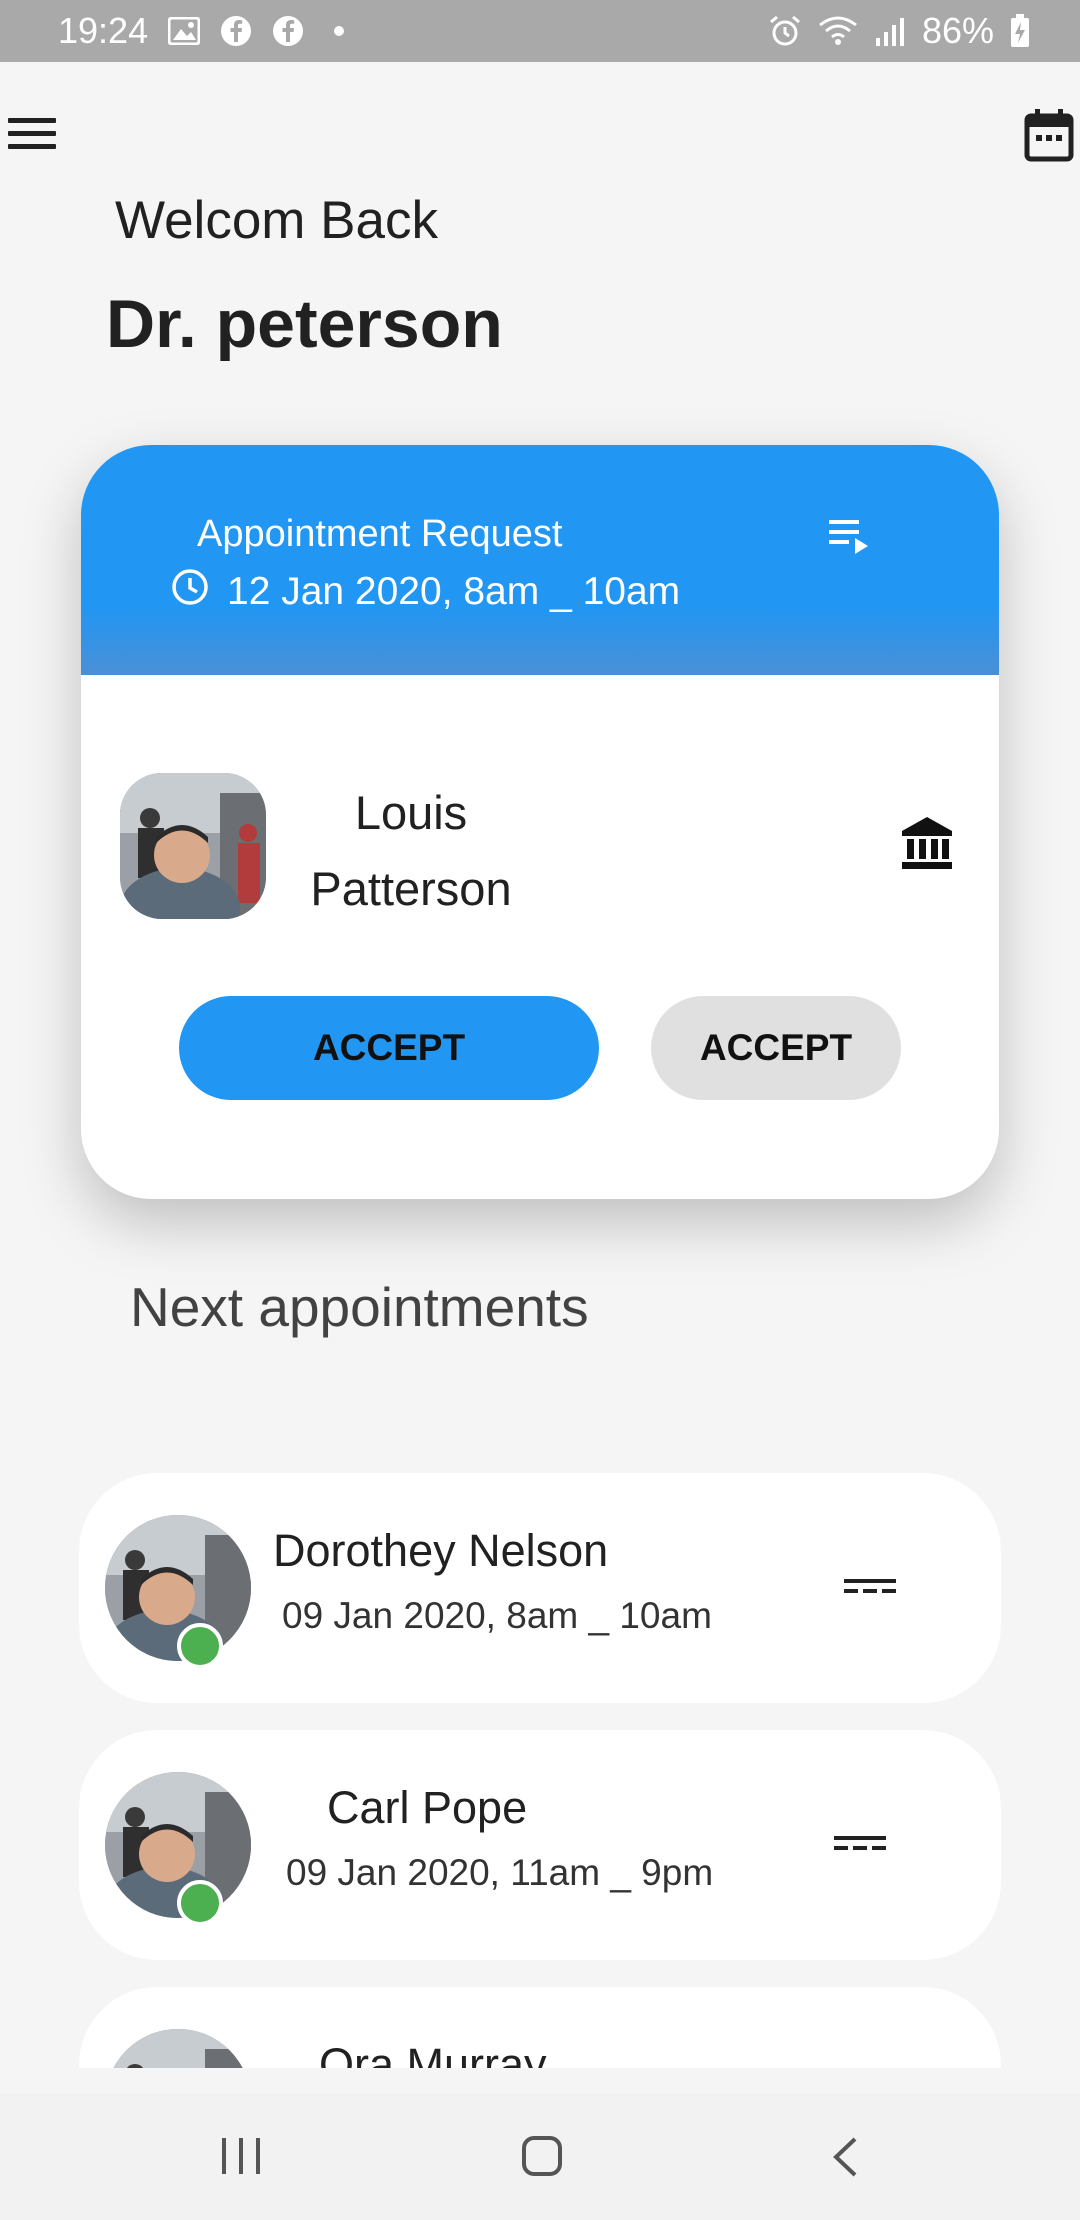 This screenshot has width=1080, height=2220. Describe the element at coordinates (201, 31) in the screenshot. I see `status-left: 19:24` at that location.